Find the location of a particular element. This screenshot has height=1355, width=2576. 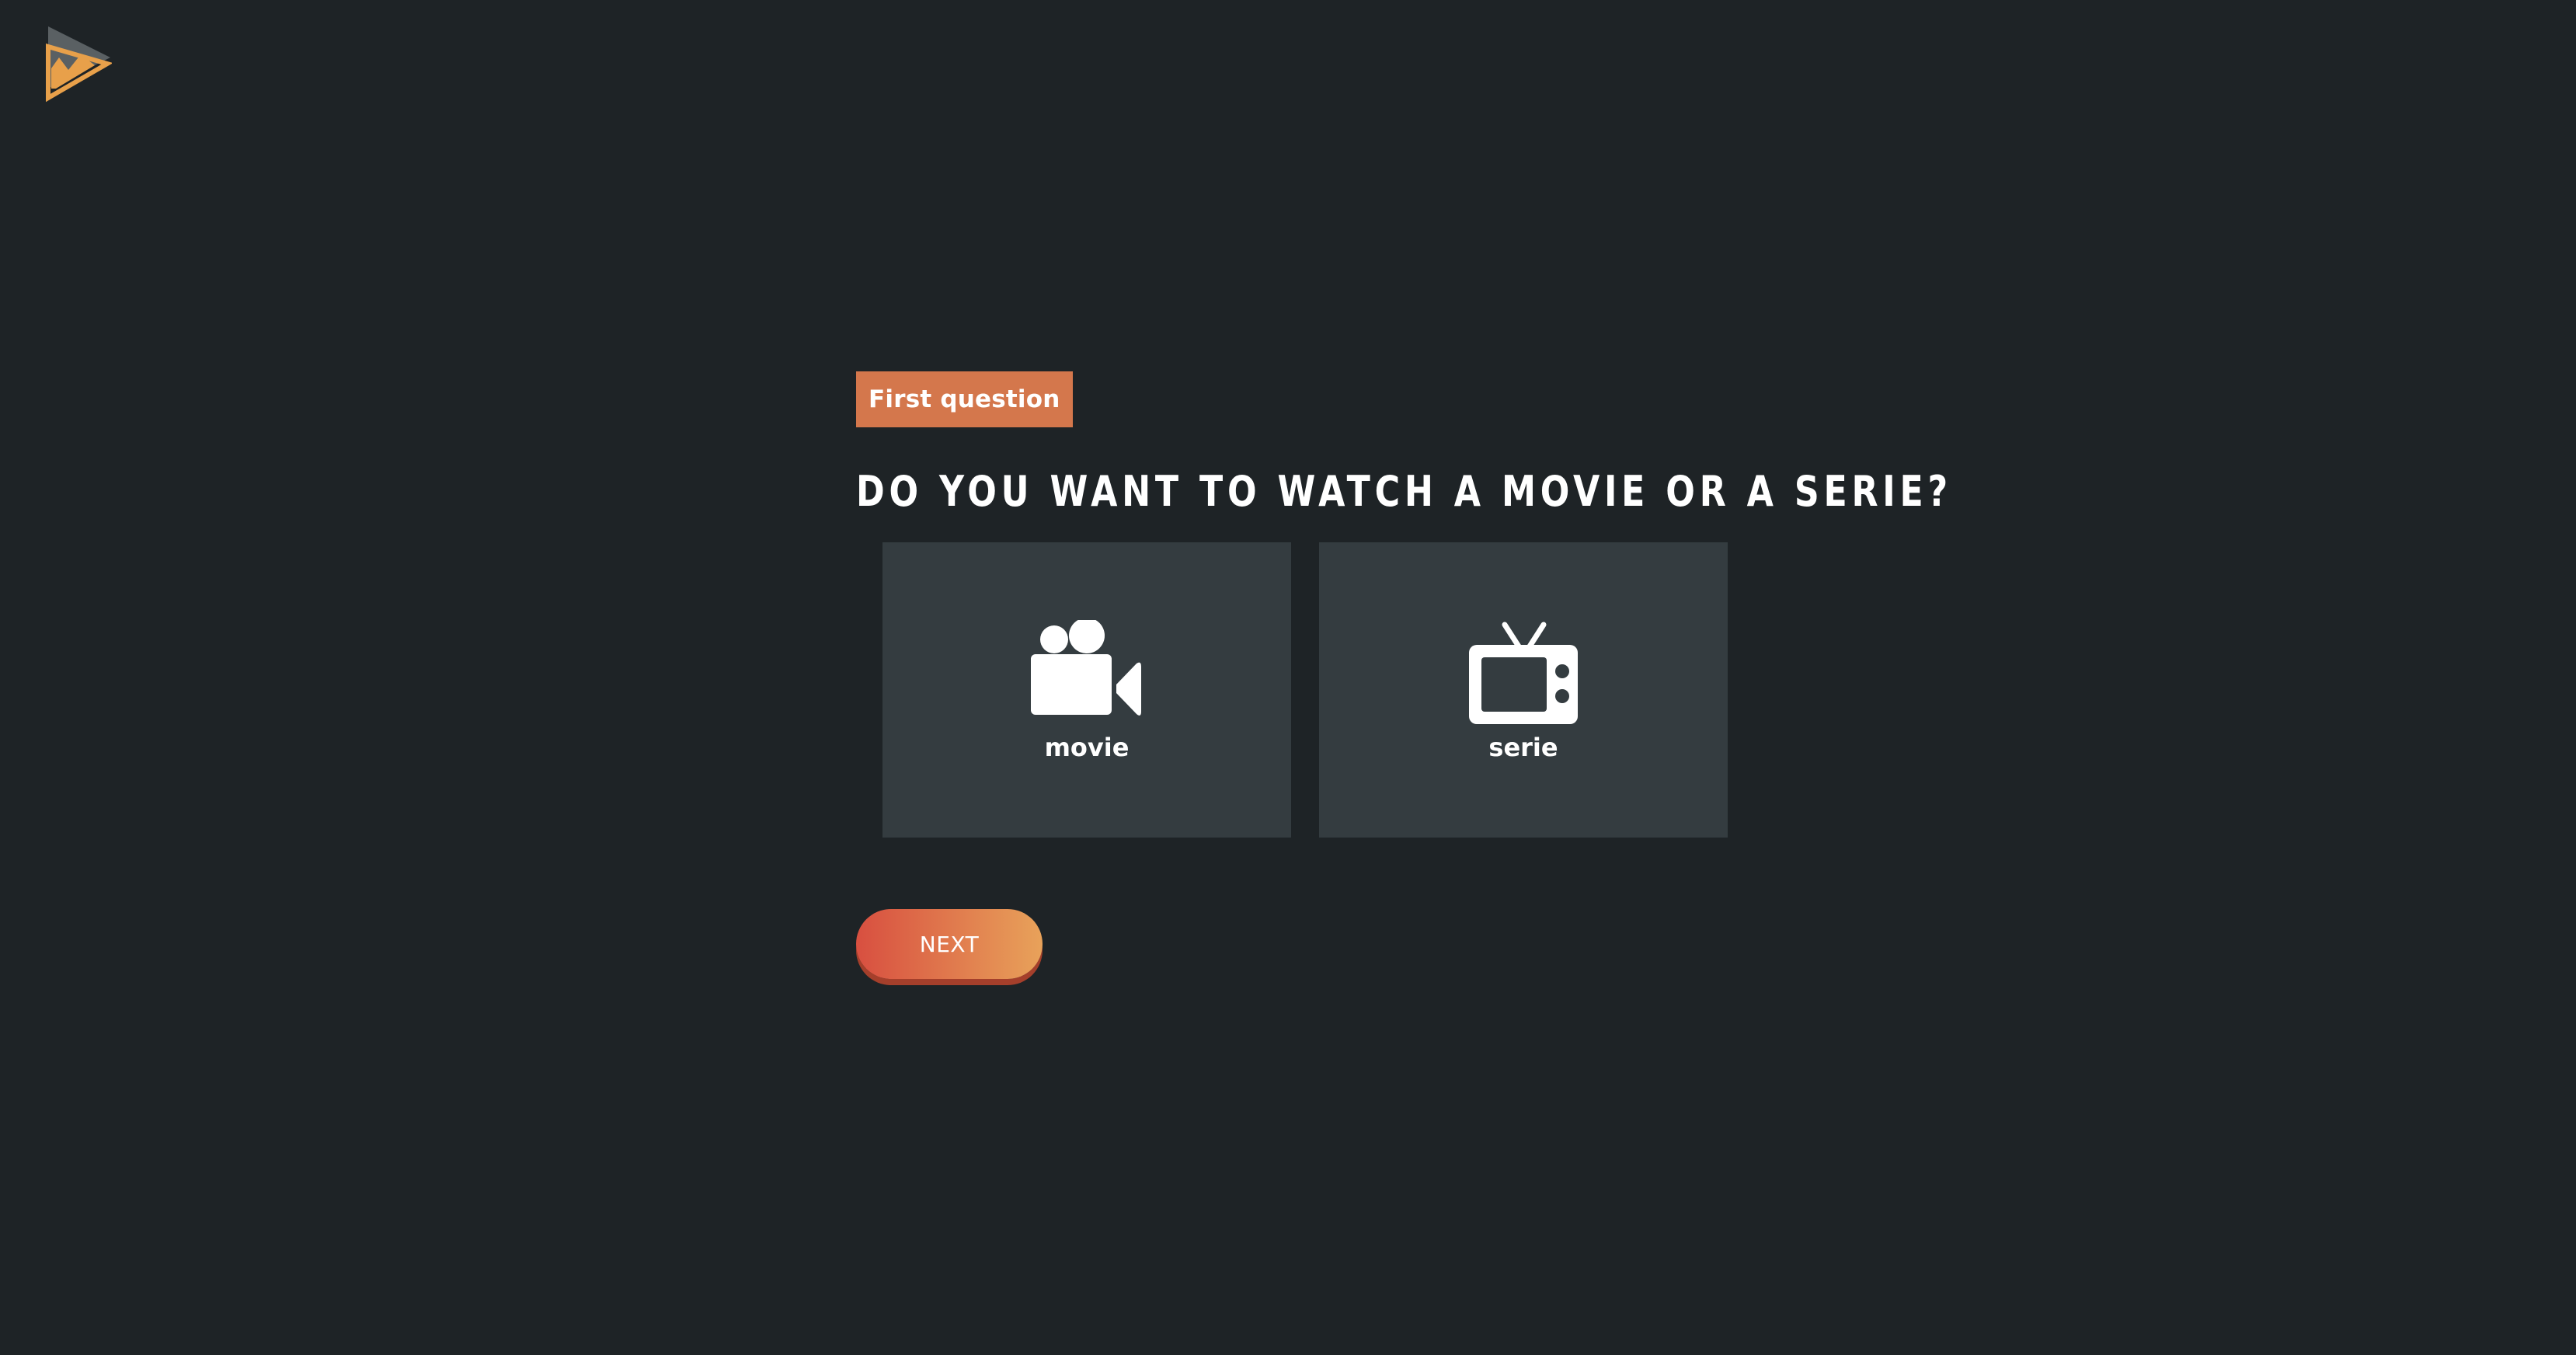

option-serie: serie is located at coordinates (1523, 690).